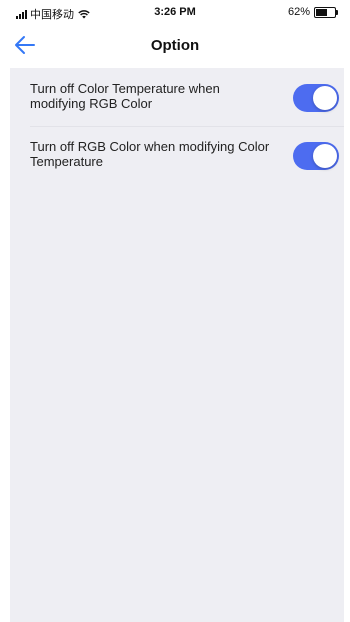 The height and width of the screenshot is (622, 350). What do you see at coordinates (321, 12) in the screenshot?
I see `battery-fill` at bounding box center [321, 12].